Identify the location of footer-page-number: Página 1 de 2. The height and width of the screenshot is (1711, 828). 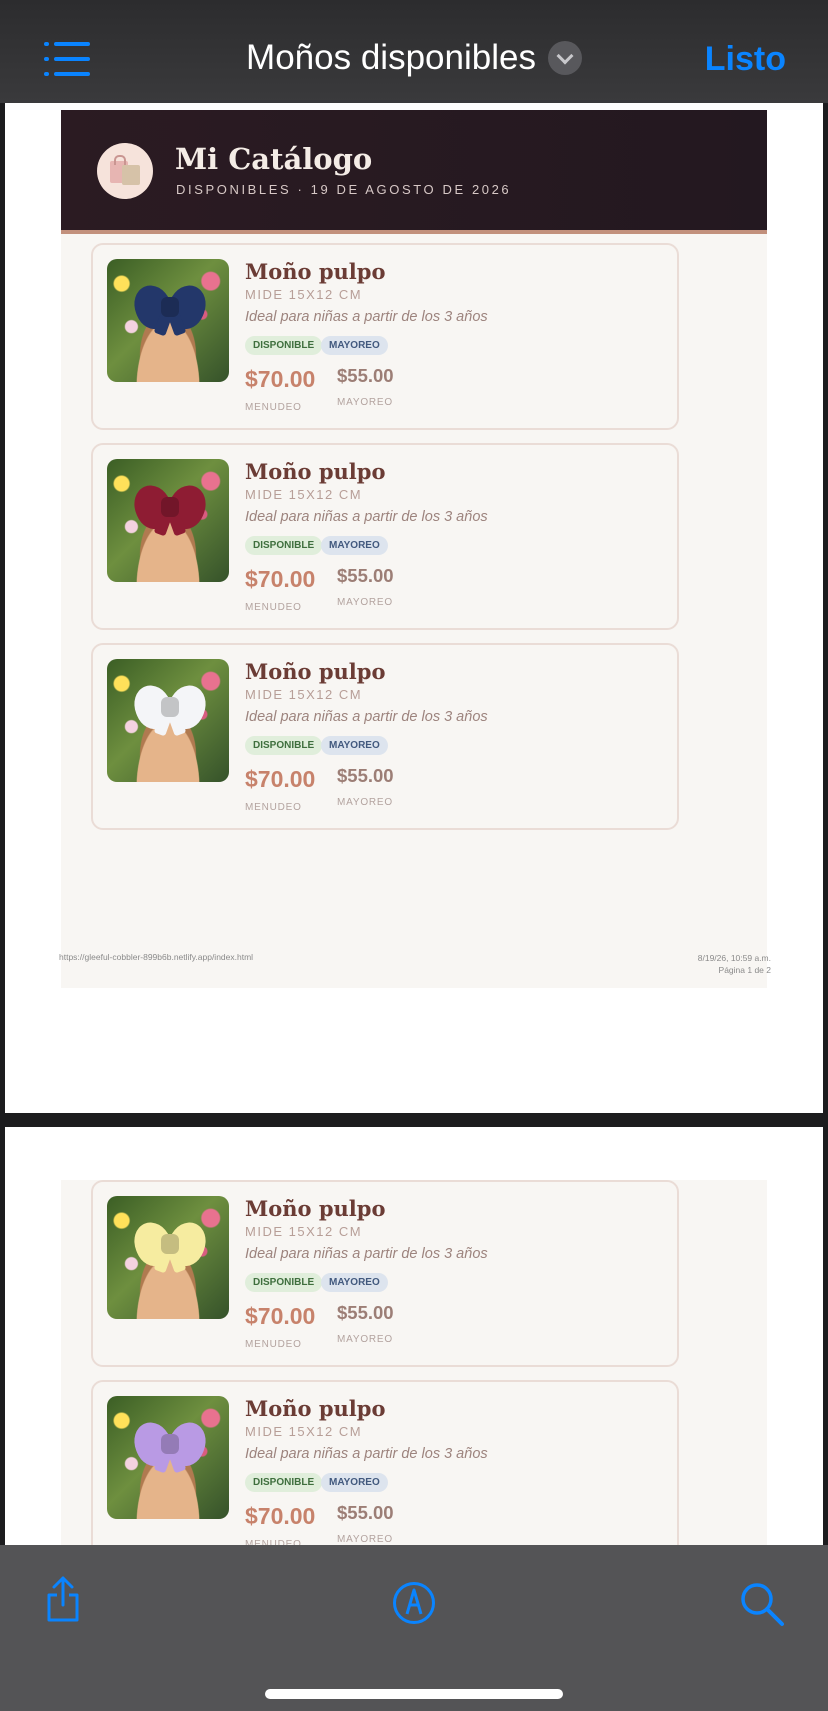
(744, 970).